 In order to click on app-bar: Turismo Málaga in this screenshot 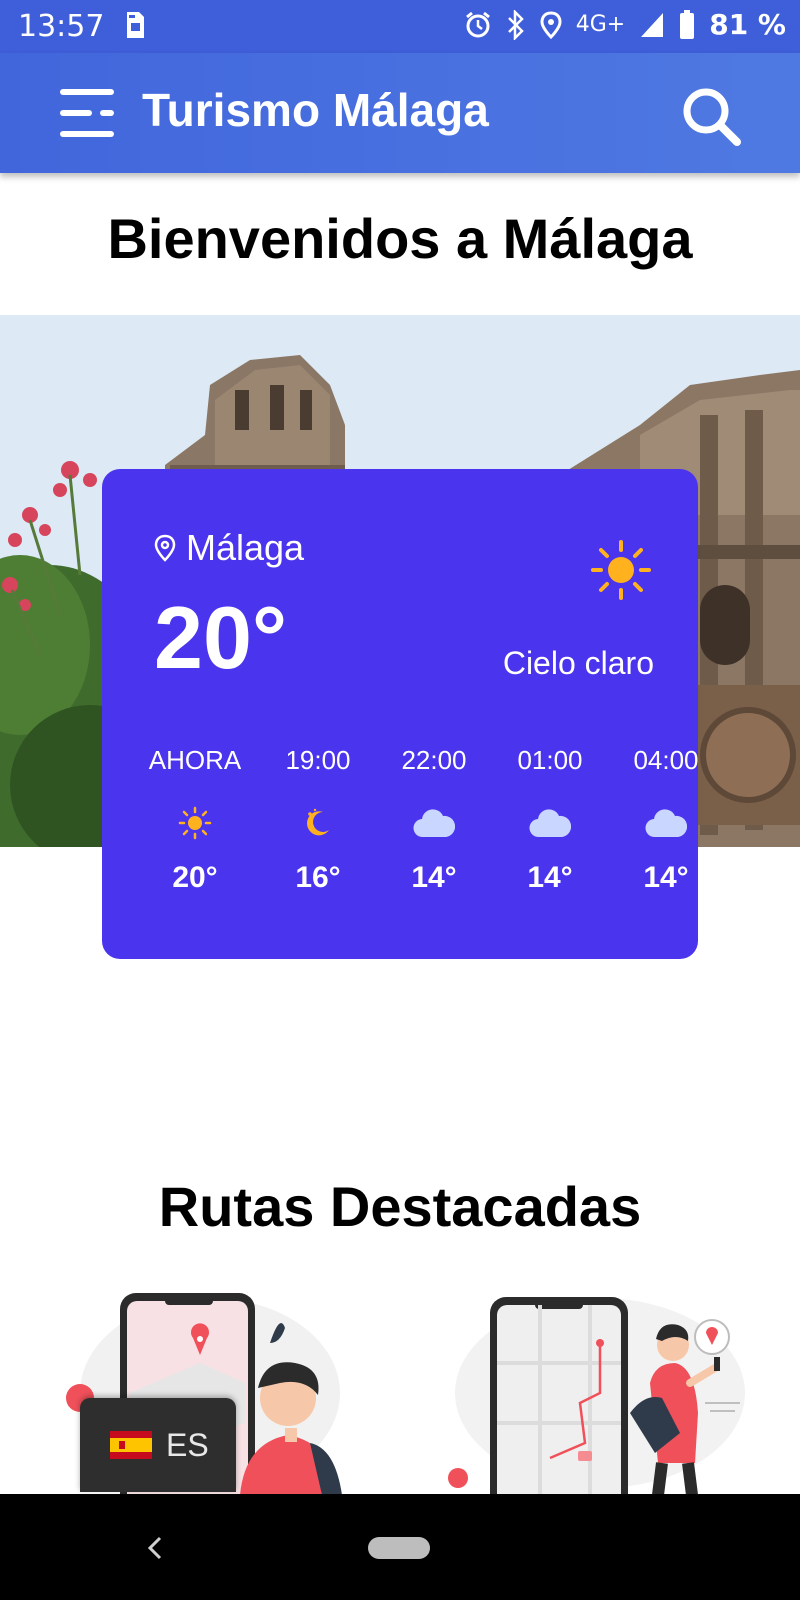, I will do `click(400, 113)`.